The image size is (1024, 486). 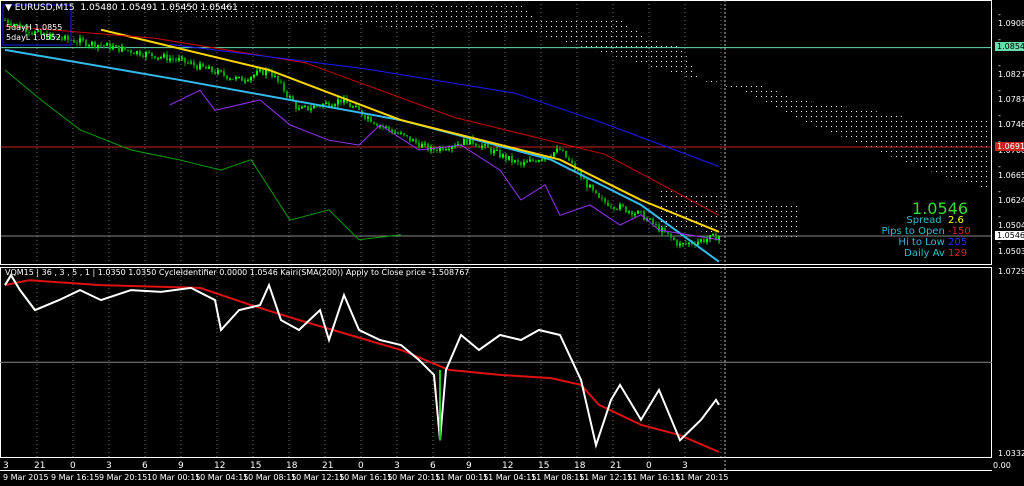 I want to click on hour-label: 9, so click(x=181, y=466).